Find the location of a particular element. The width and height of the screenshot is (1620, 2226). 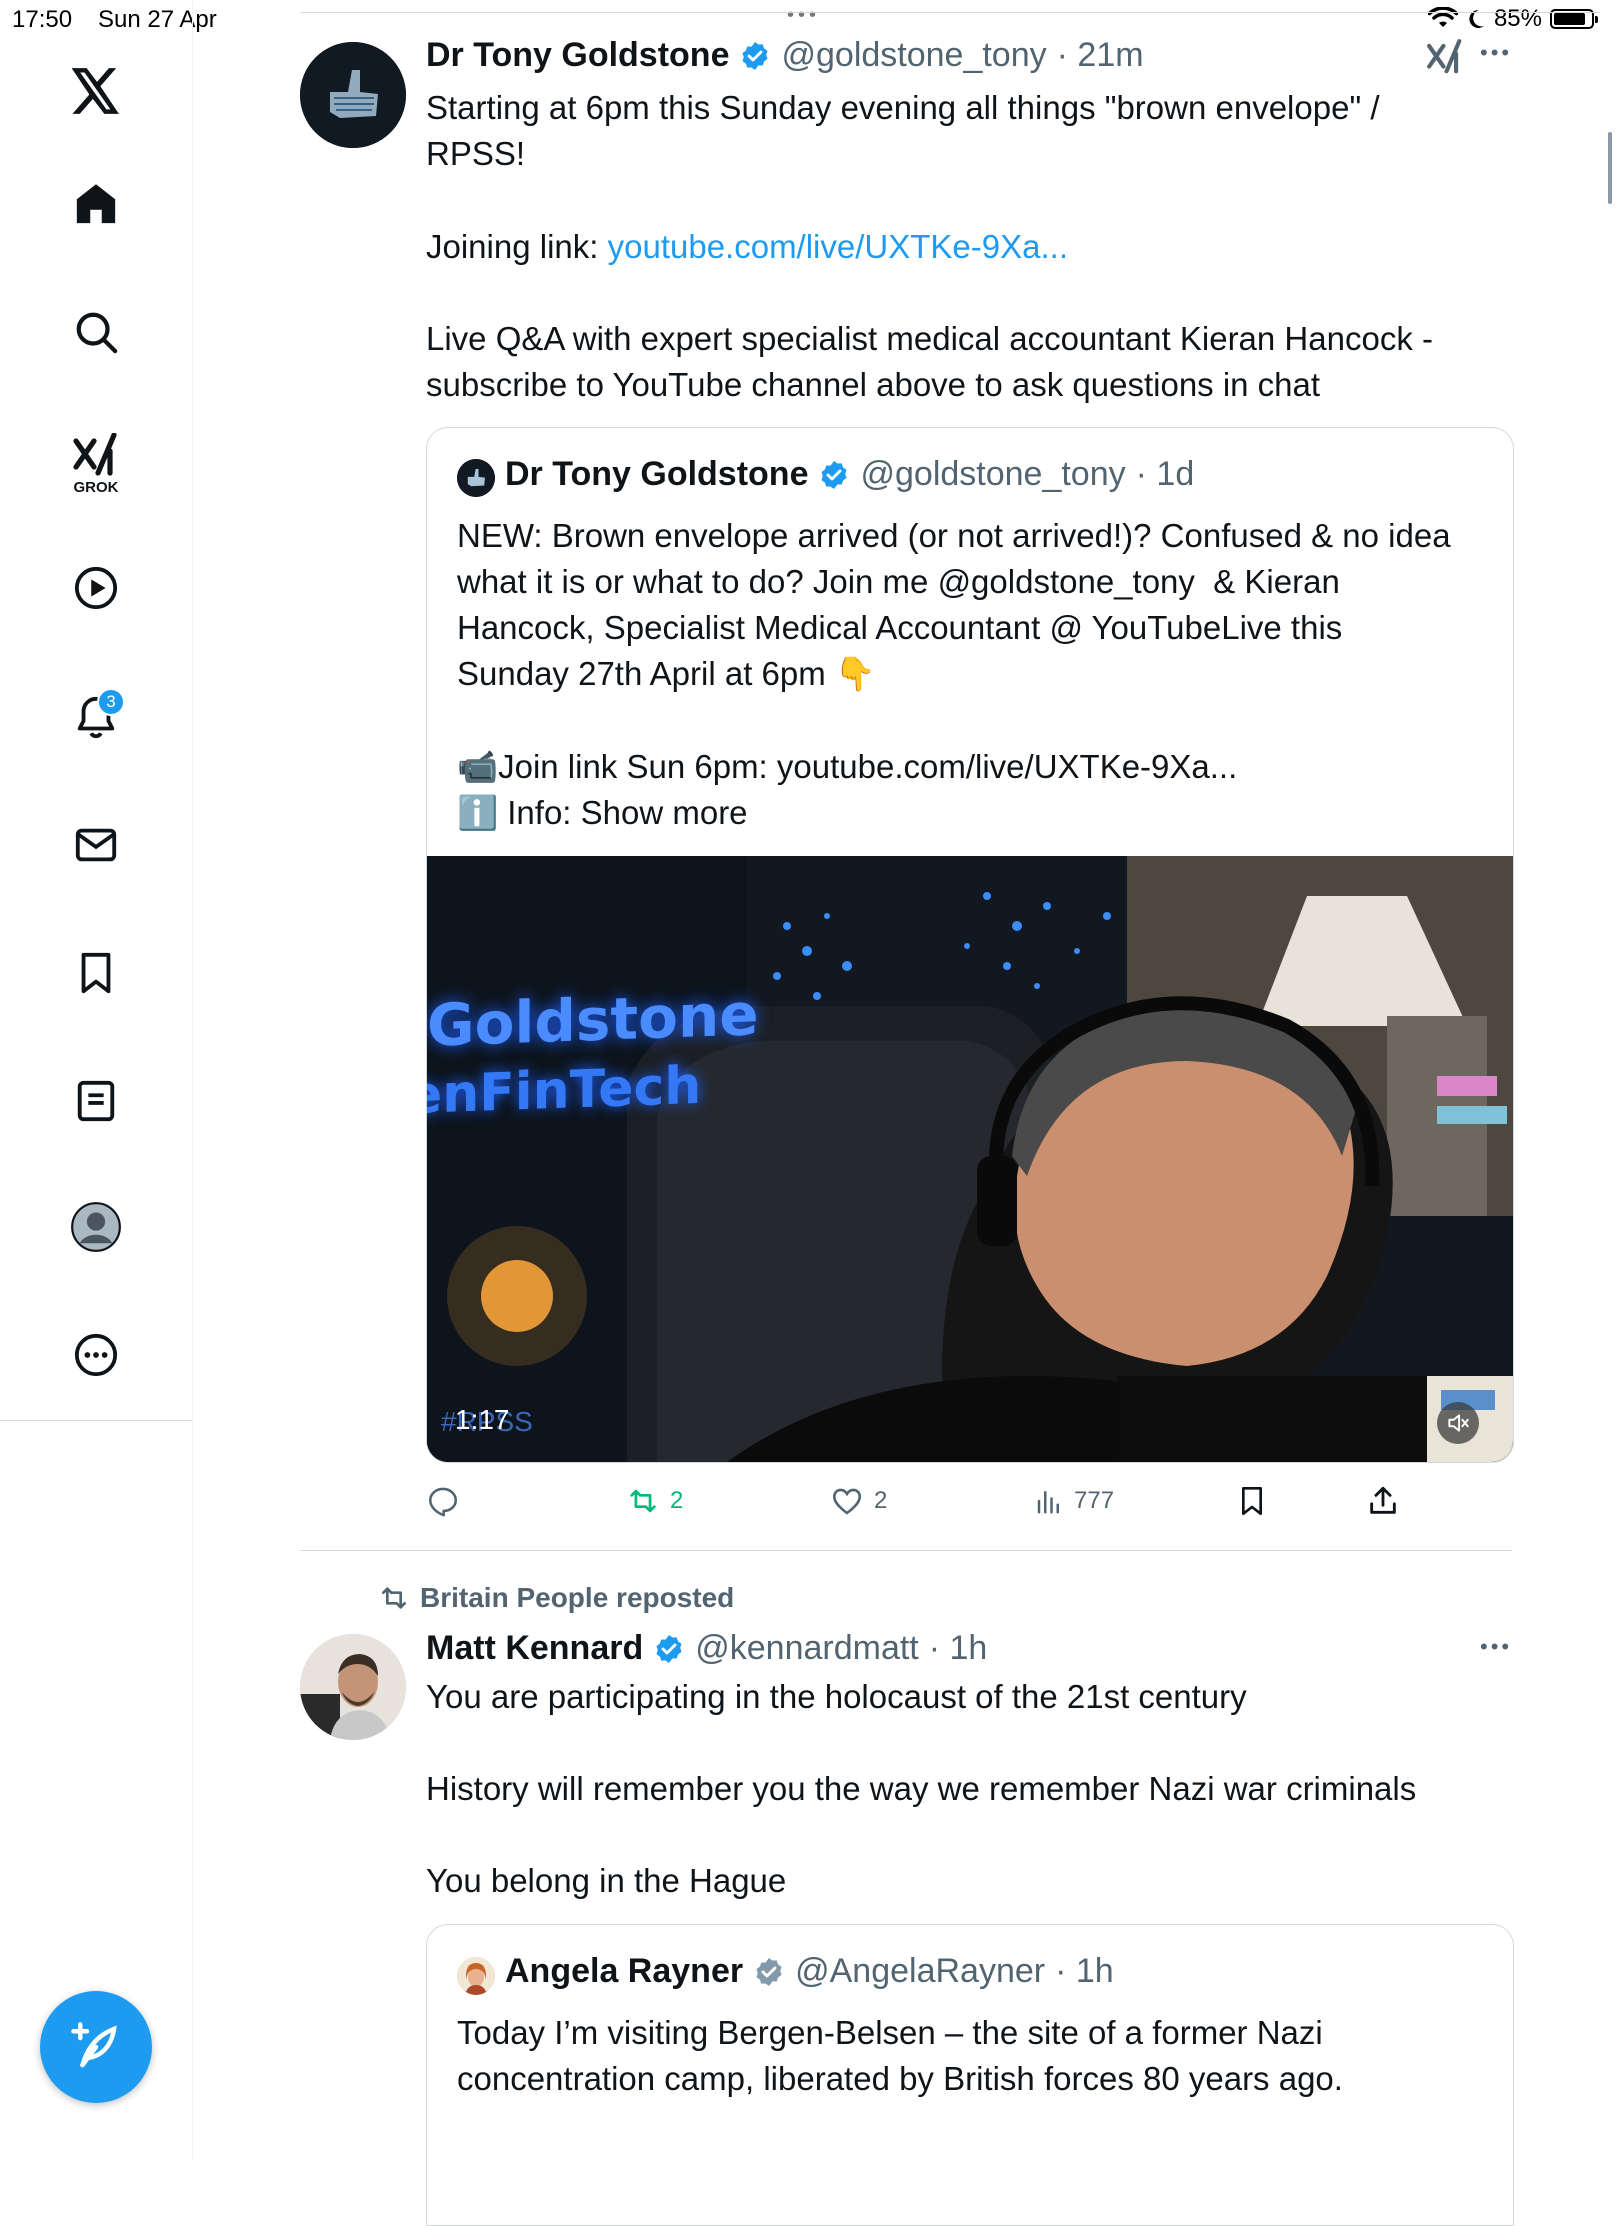

link-prefix: Joining link: is located at coordinates (517, 246).